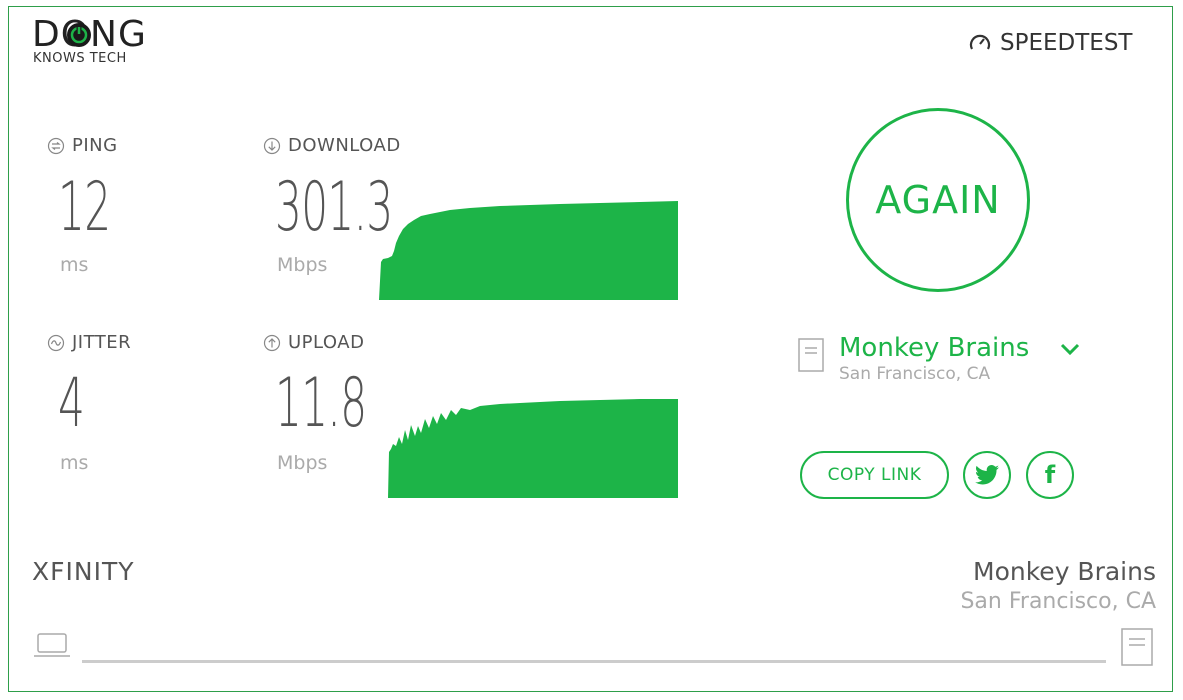 The height and width of the screenshot is (700, 1183). What do you see at coordinates (82, 145) in the screenshot?
I see `ping-label: PING` at bounding box center [82, 145].